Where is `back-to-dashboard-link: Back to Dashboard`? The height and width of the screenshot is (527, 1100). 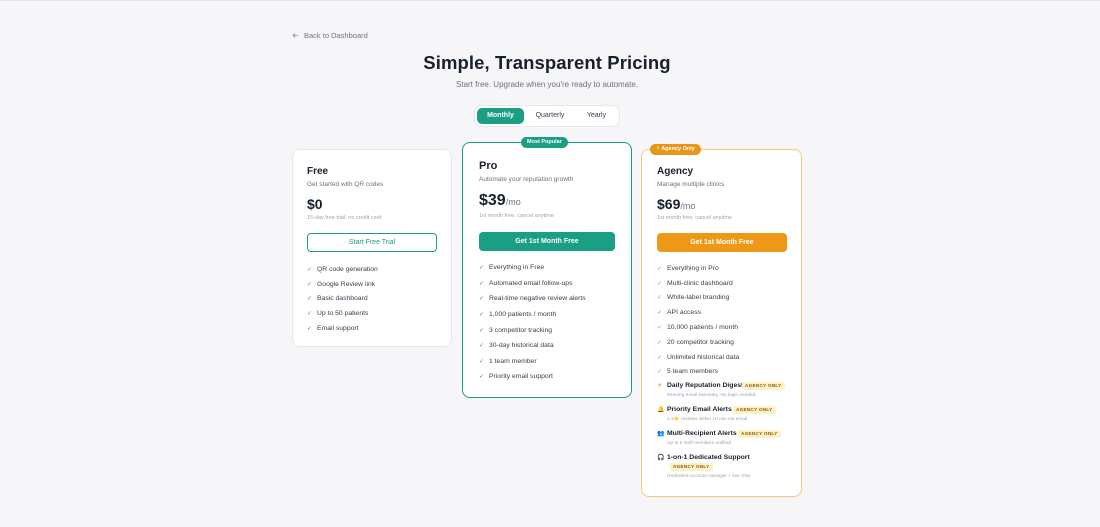 back-to-dashboard-link: Back to Dashboard is located at coordinates (330, 35).